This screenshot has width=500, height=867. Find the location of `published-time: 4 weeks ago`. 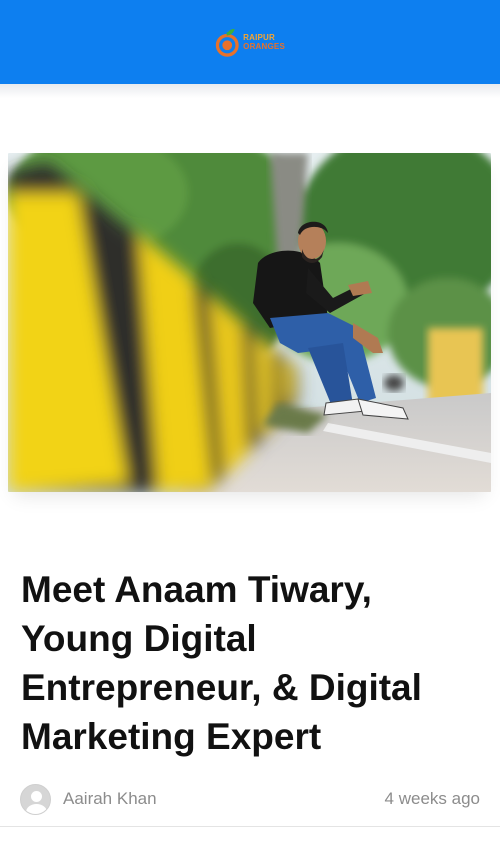

published-time: 4 weeks ago is located at coordinates (432, 798).